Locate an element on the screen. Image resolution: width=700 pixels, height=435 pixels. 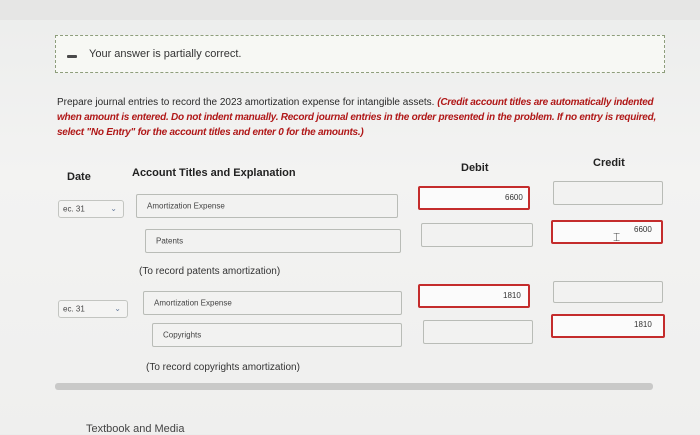
textbook-media-link: Textbook and Media is located at coordinates (135, 429).